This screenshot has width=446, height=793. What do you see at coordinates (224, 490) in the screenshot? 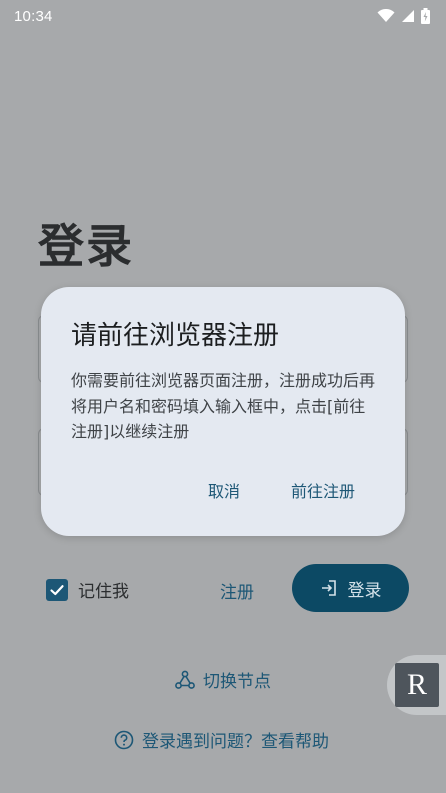
I see `cancel-button: 取消` at bounding box center [224, 490].